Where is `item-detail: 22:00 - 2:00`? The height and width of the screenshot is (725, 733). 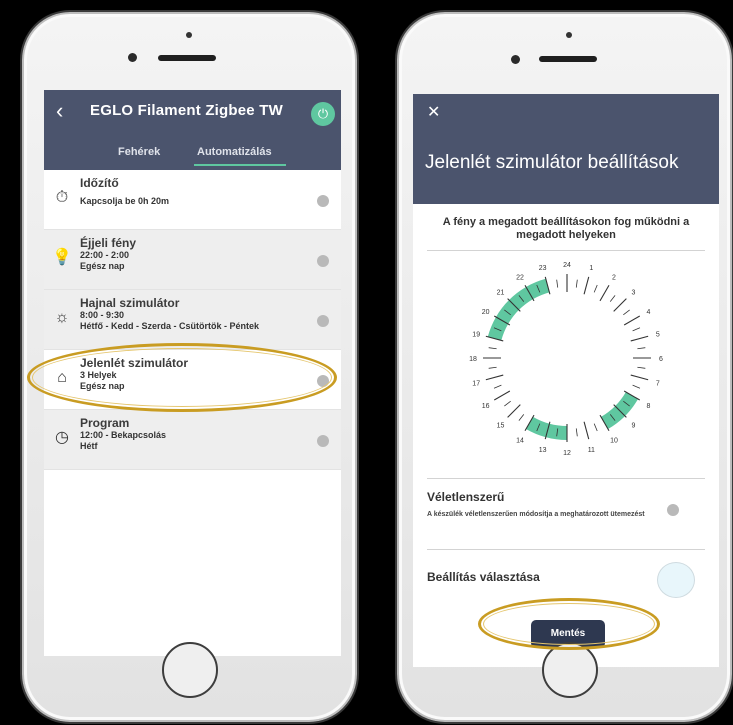 item-detail: 22:00 - 2:00 is located at coordinates (105, 255).